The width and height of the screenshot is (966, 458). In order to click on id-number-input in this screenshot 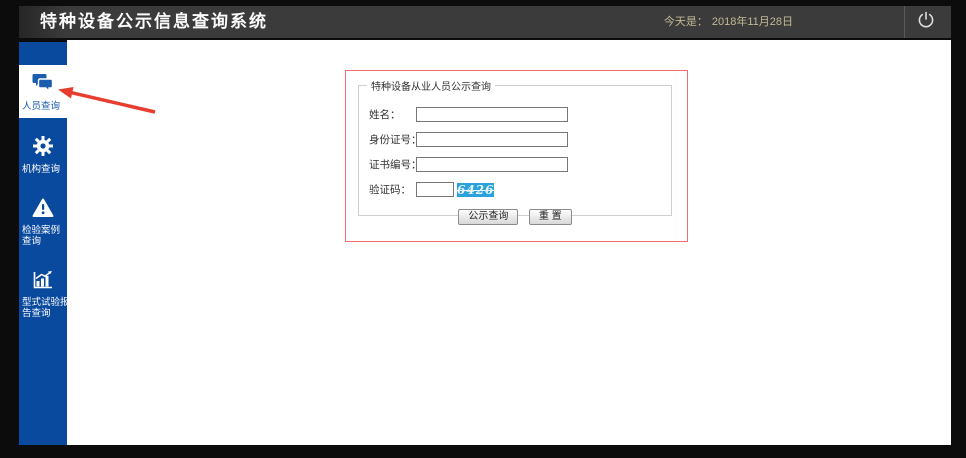, I will do `click(492, 139)`.